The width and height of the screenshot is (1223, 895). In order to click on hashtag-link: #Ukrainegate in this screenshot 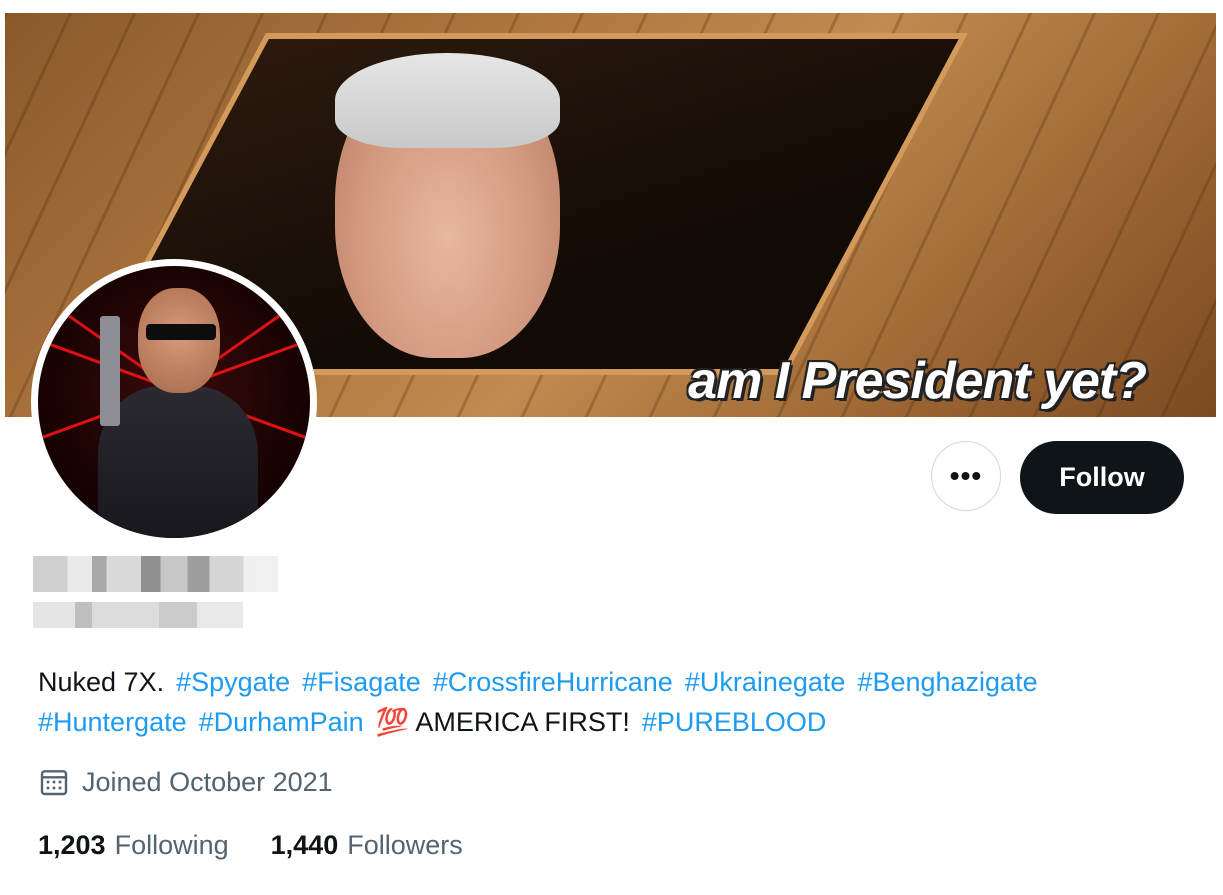, I will do `click(765, 682)`.